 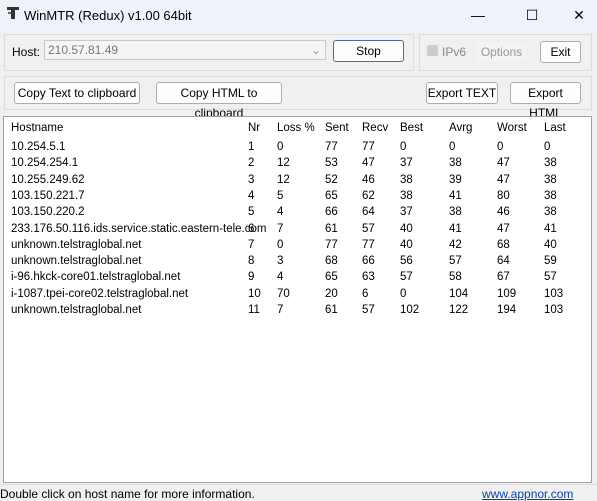 I want to click on table-cell: 20, so click(x=331, y=293).